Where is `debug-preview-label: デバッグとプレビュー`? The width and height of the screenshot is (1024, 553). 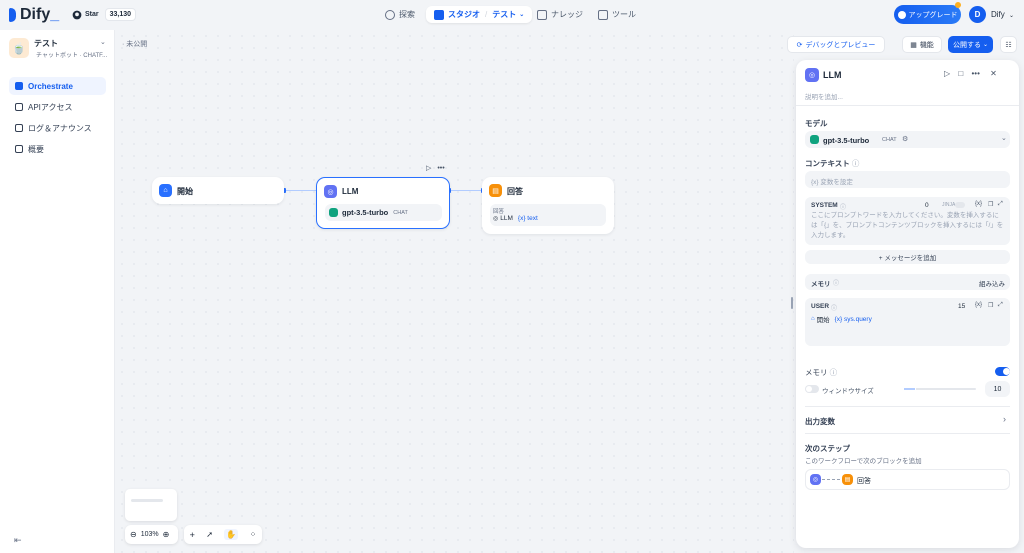 debug-preview-label: デバッグとプレビュー is located at coordinates (840, 45).